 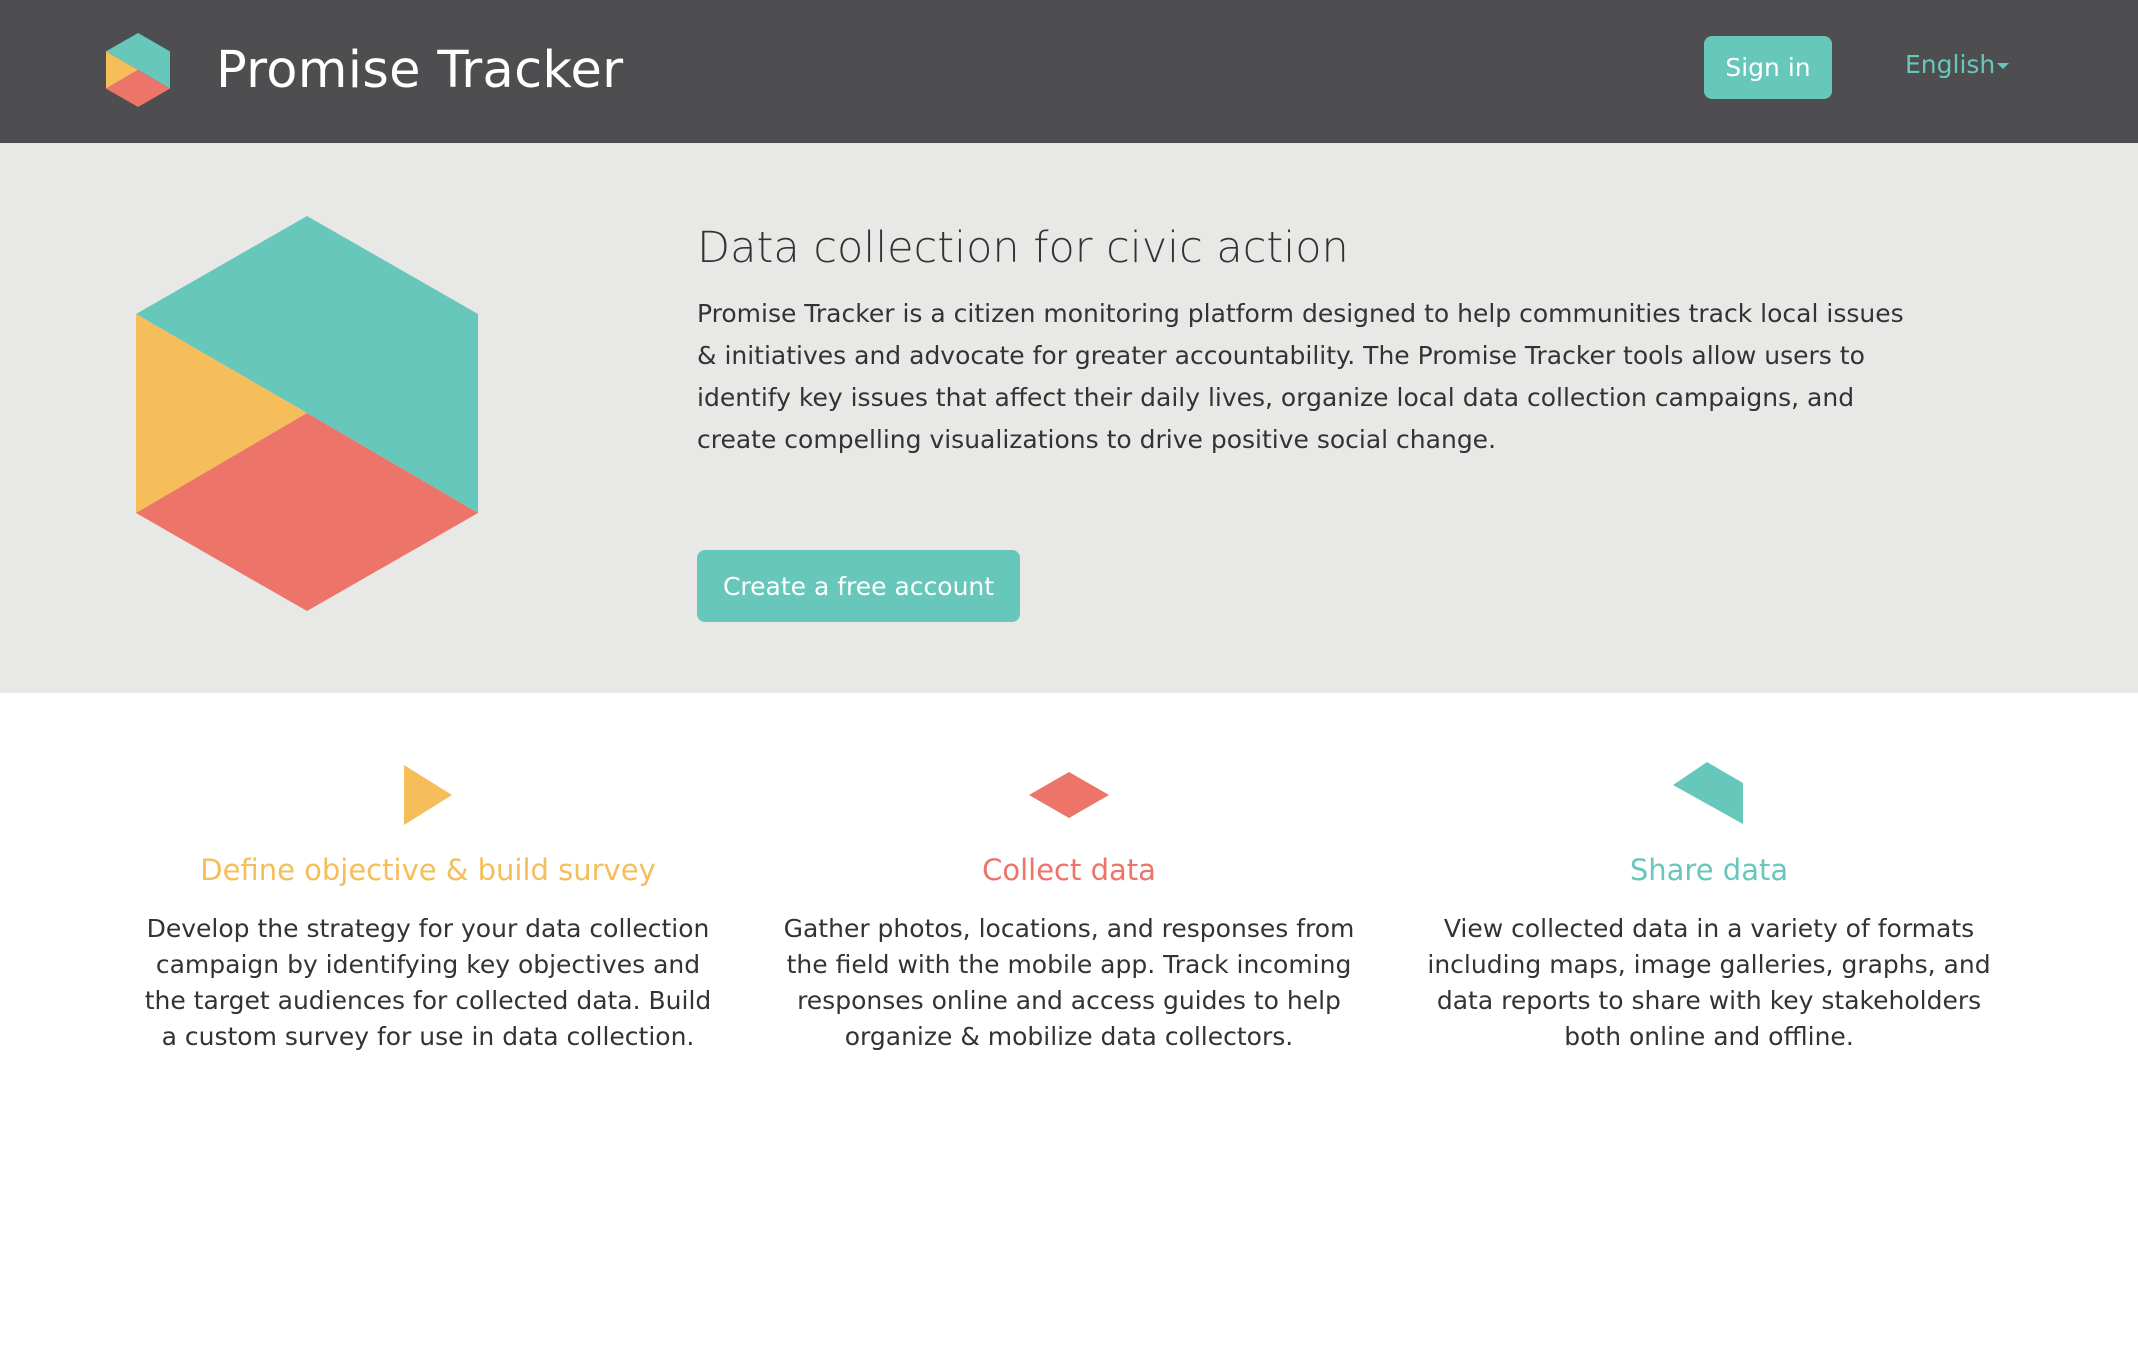 I want to click on hexagon-hero-icon, so click(x=307, y=413).